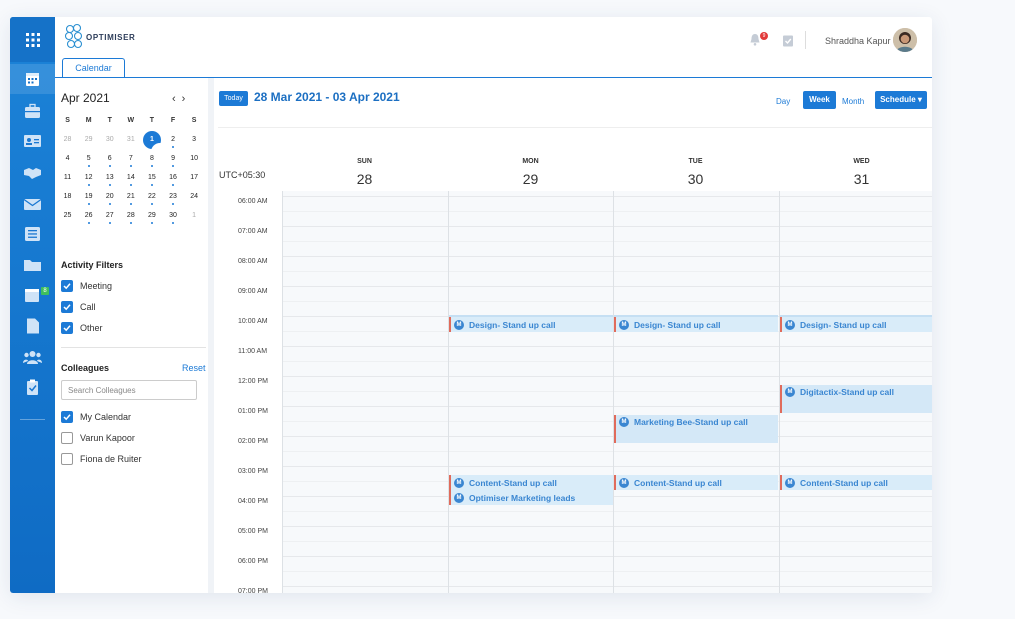  I want to click on mini-calendar-day: 3, so click(194, 142).